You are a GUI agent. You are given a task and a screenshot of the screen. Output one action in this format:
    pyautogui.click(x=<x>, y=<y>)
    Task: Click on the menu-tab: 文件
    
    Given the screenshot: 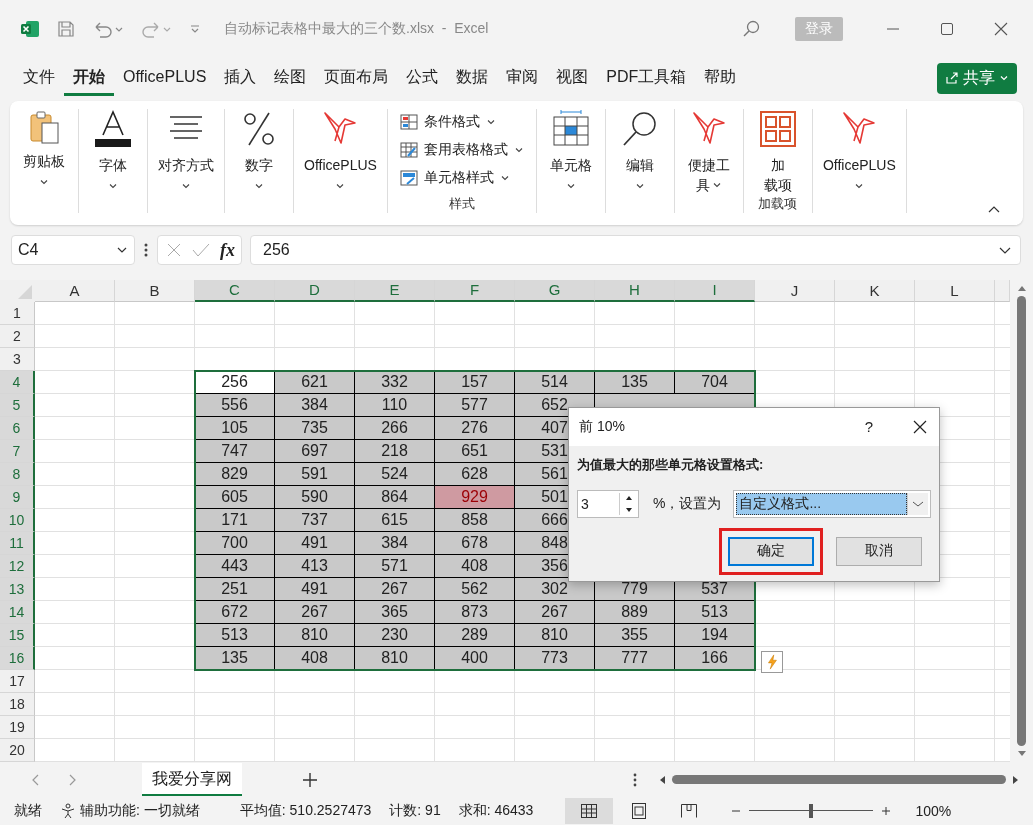 What is the action you would take?
    pyautogui.click(x=39, y=78)
    